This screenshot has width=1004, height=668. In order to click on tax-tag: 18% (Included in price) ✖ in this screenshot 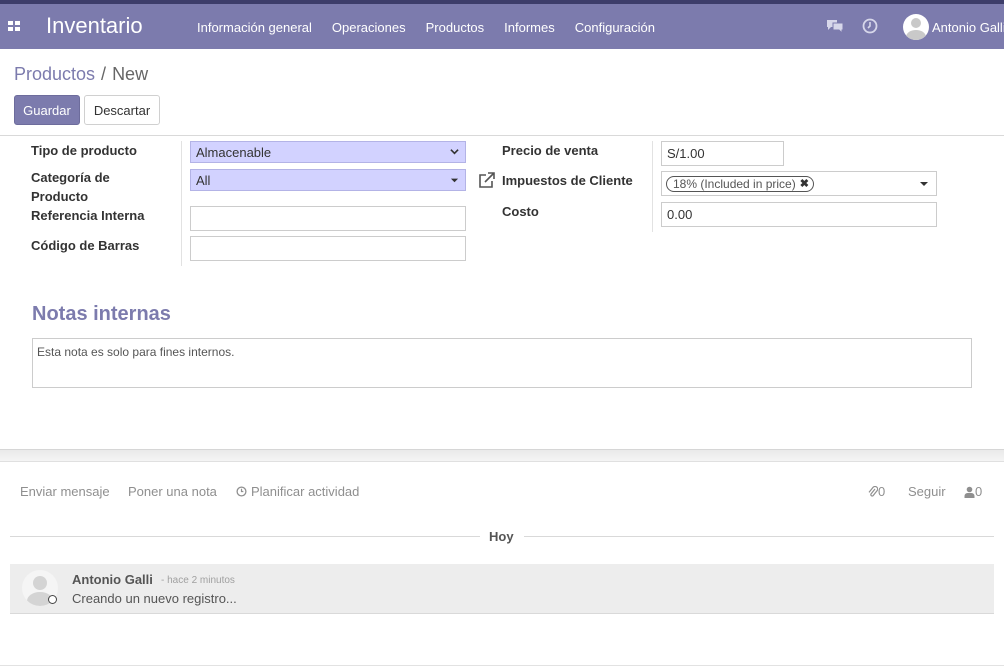, I will do `click(740, 184)`.